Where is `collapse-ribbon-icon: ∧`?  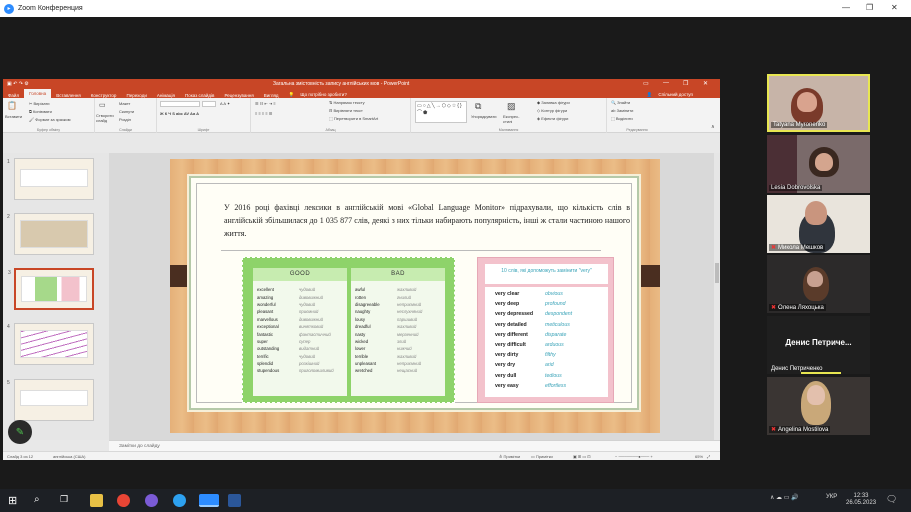
collapse-ribbon-icon: ∧ is located at coordinates (713, 127).